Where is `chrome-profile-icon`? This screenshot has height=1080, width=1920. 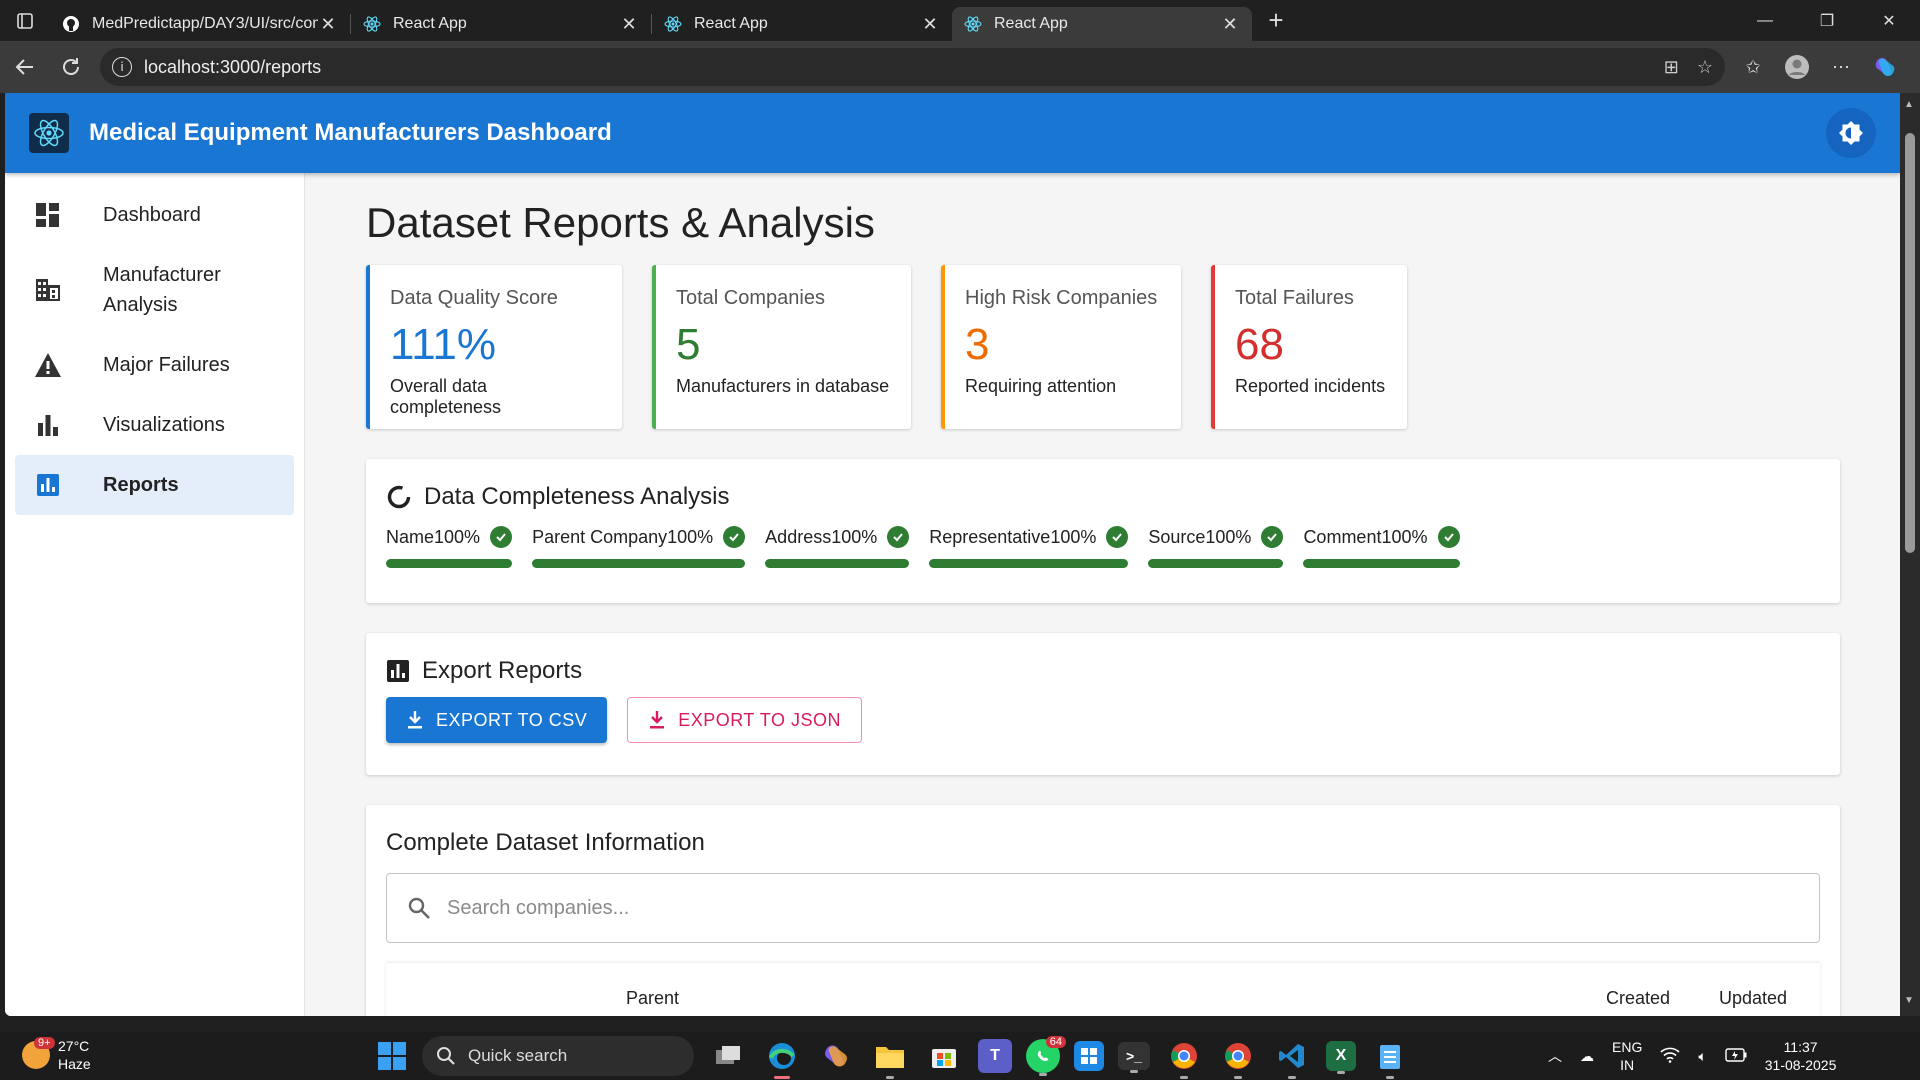 chrome-profile-icon is located at coordinates (1238, 1057).